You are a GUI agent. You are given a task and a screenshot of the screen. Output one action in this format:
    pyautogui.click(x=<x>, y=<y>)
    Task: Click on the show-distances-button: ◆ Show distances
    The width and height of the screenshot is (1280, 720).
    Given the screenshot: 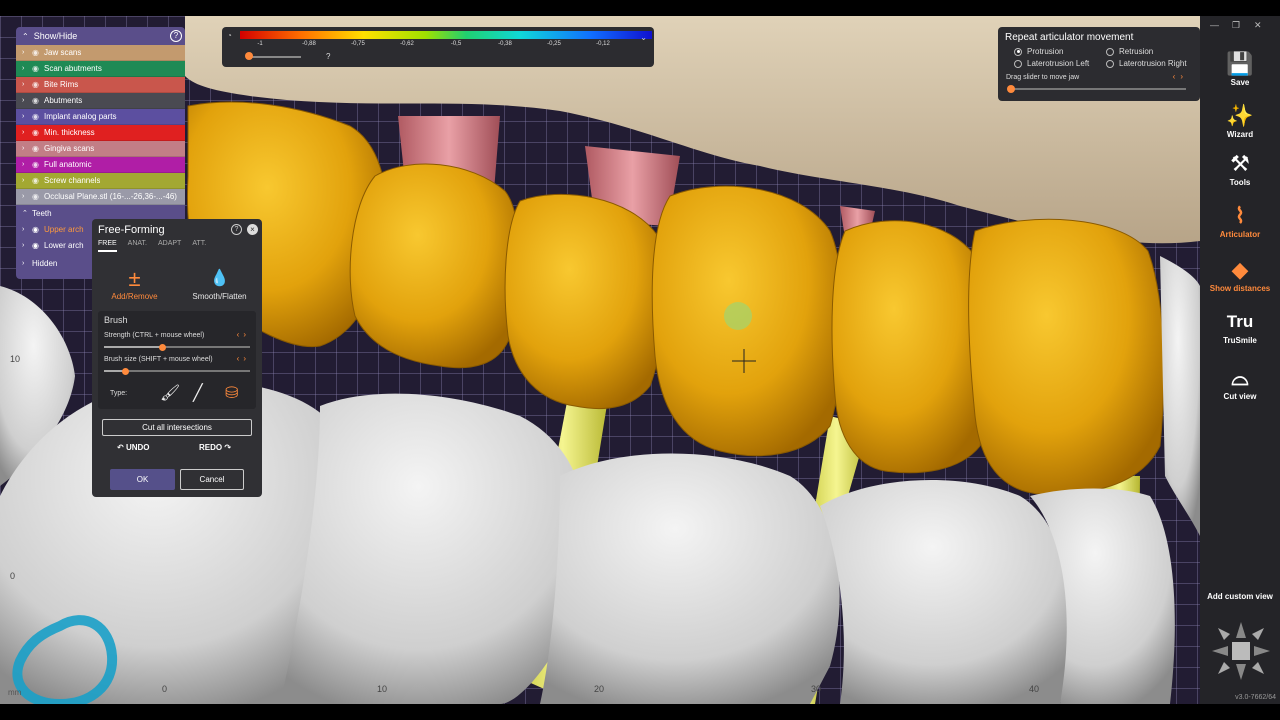 What is the action you would take?
    pyautogui.click(x=1240, y=274)
    